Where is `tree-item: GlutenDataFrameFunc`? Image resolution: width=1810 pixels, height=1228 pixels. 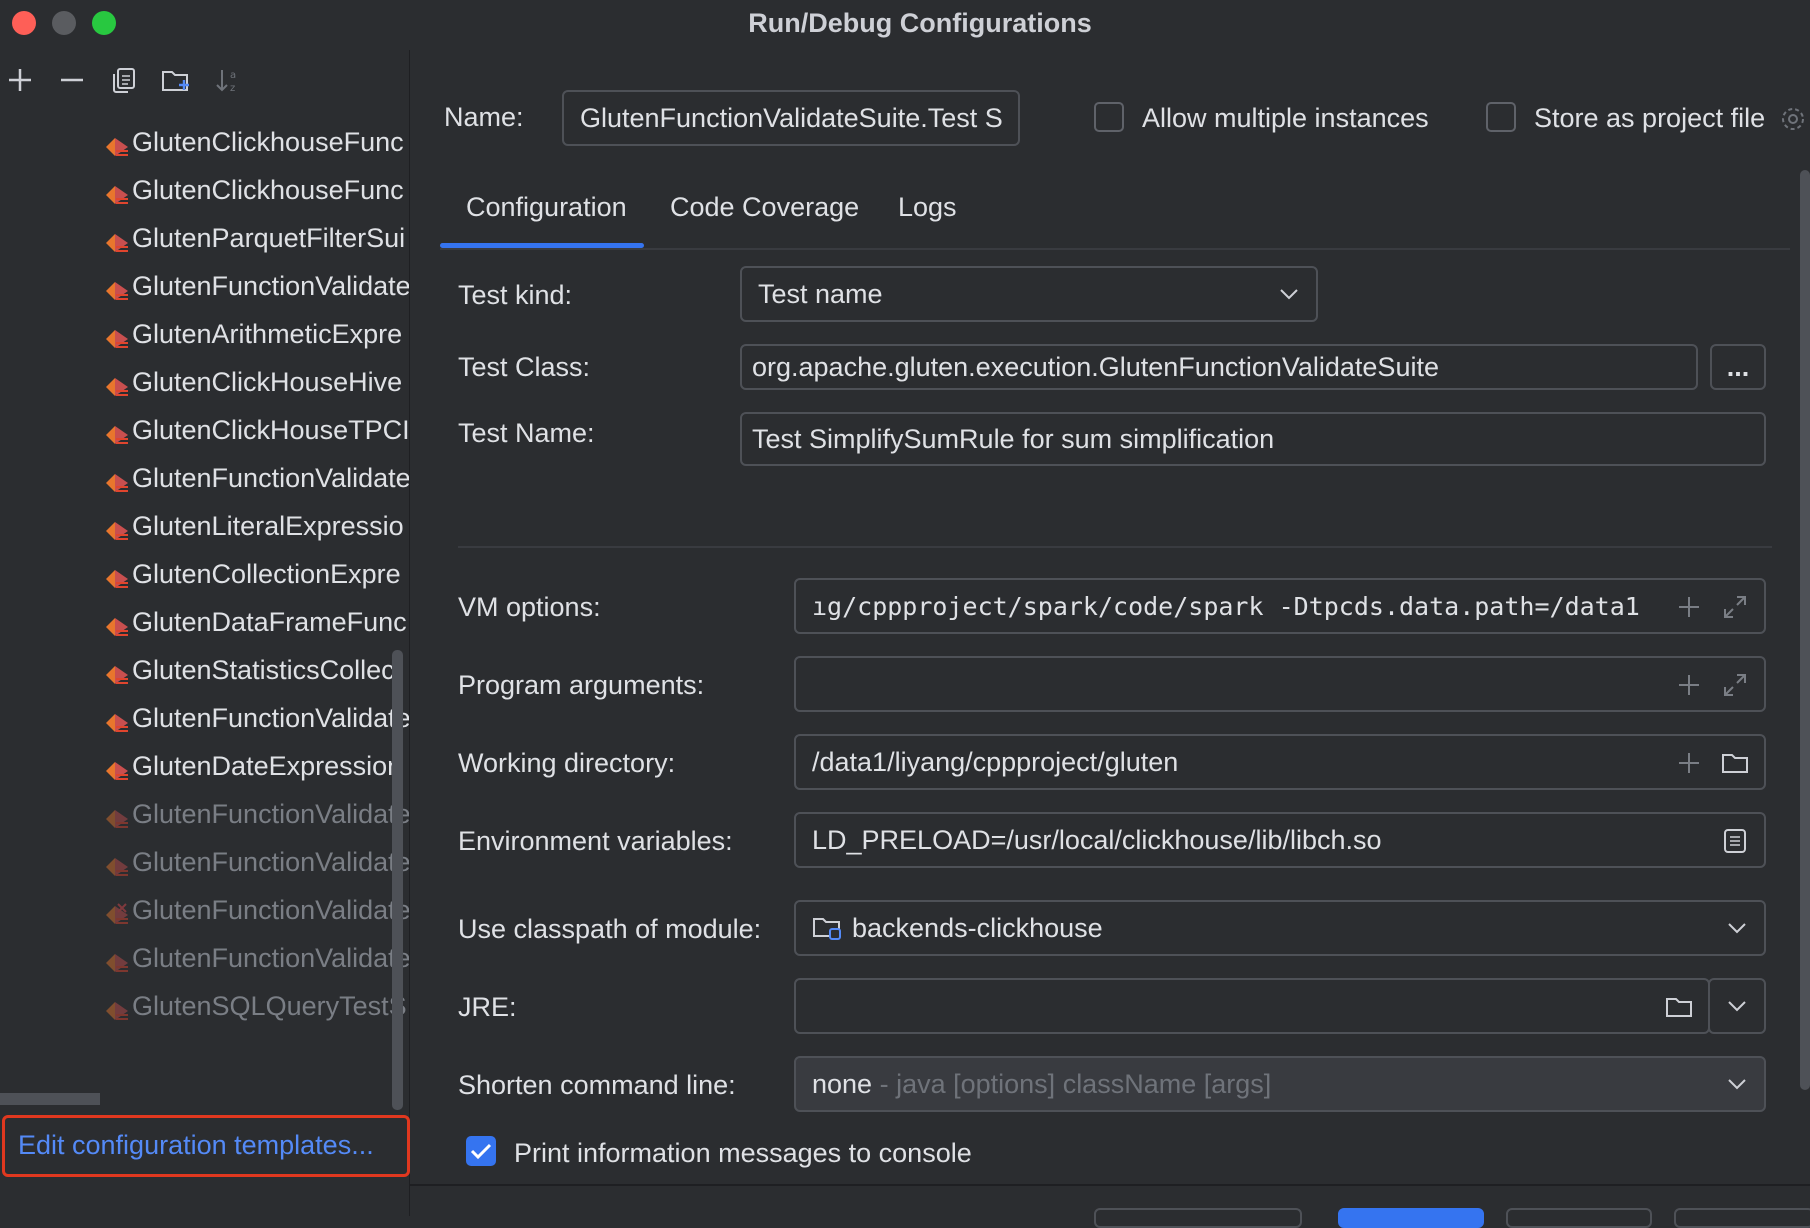 tree-item: GlutenDataFrameFunc is located at coordinates (256, 622).